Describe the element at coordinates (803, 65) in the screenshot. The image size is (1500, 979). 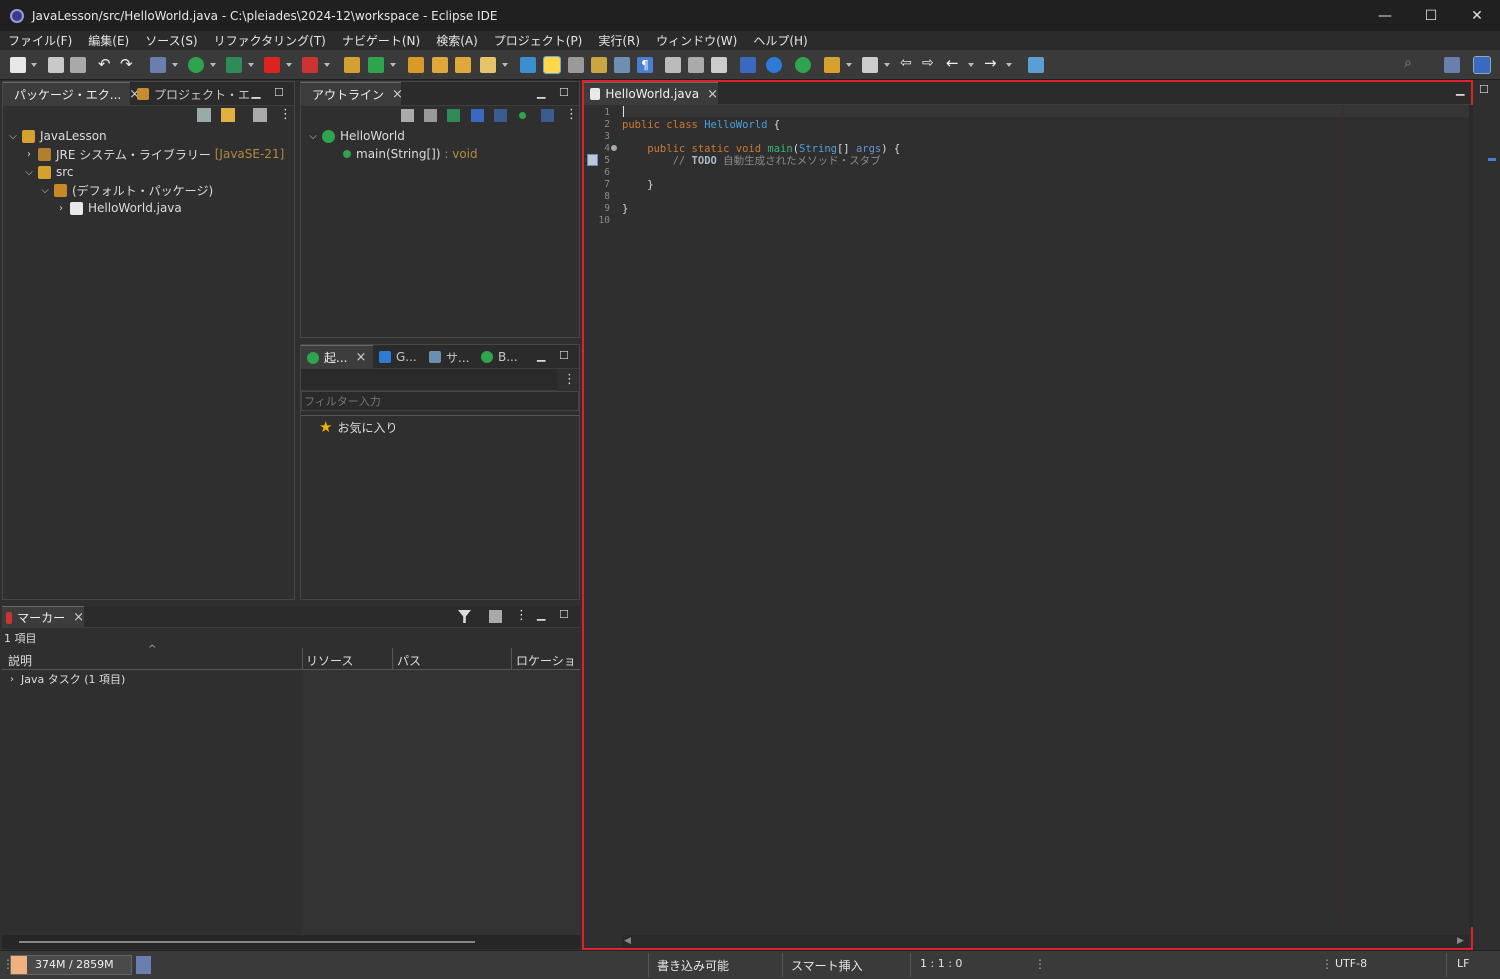
I see `server-start-icon` at that location.